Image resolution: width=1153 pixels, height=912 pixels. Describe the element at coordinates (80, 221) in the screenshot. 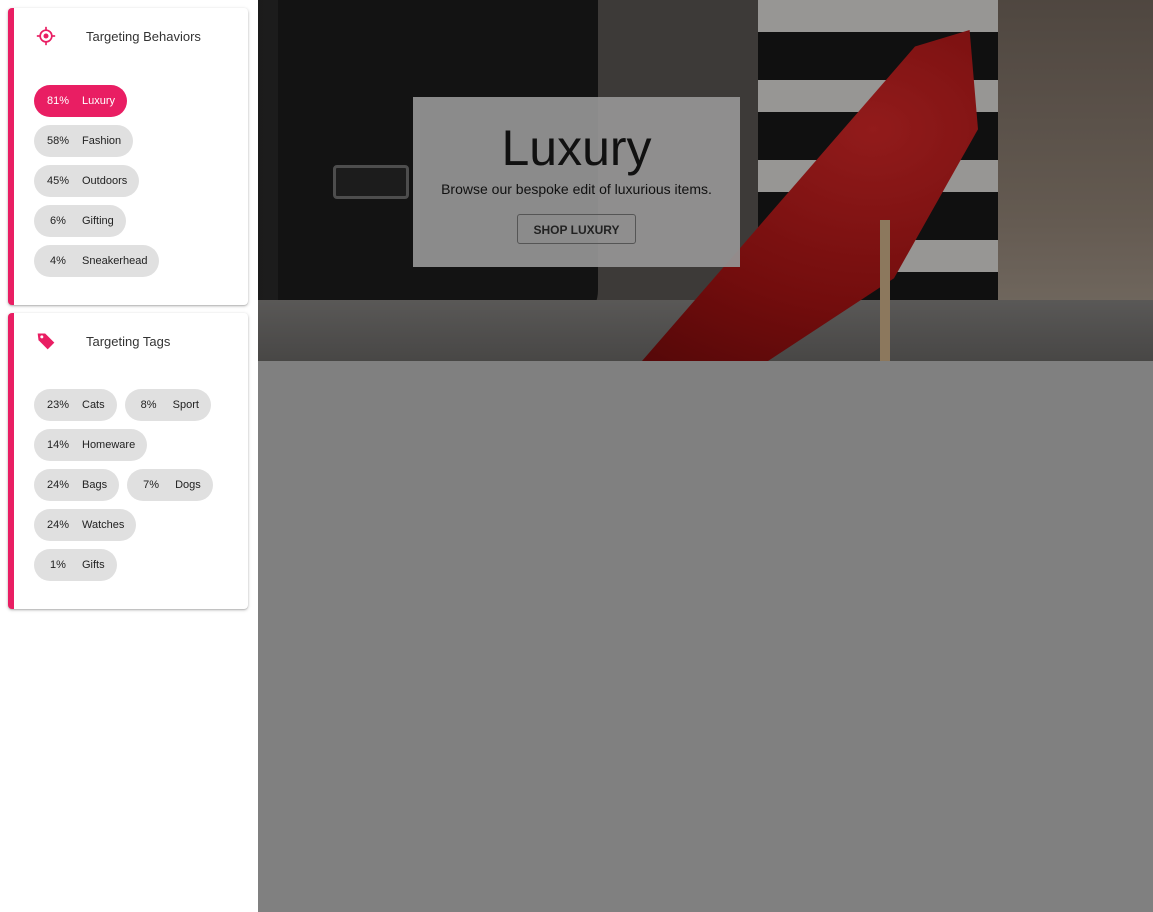

I see `chip-gifting: 6% Gifting` at that location.